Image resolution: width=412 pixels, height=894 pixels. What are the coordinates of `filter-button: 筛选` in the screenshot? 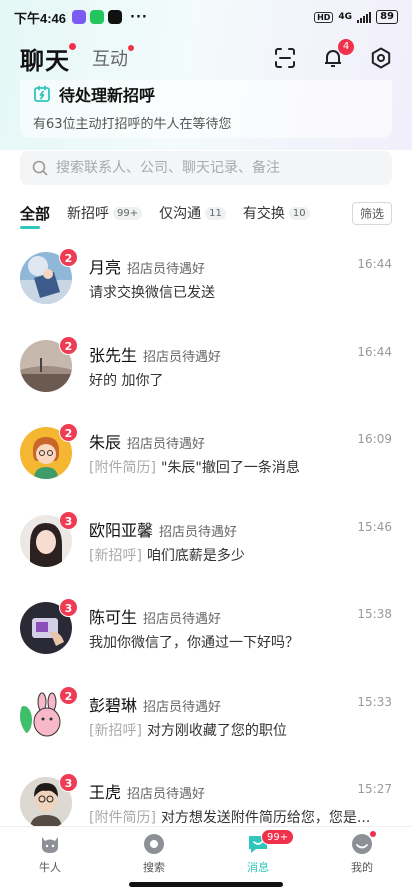 It's located at (371, 213).